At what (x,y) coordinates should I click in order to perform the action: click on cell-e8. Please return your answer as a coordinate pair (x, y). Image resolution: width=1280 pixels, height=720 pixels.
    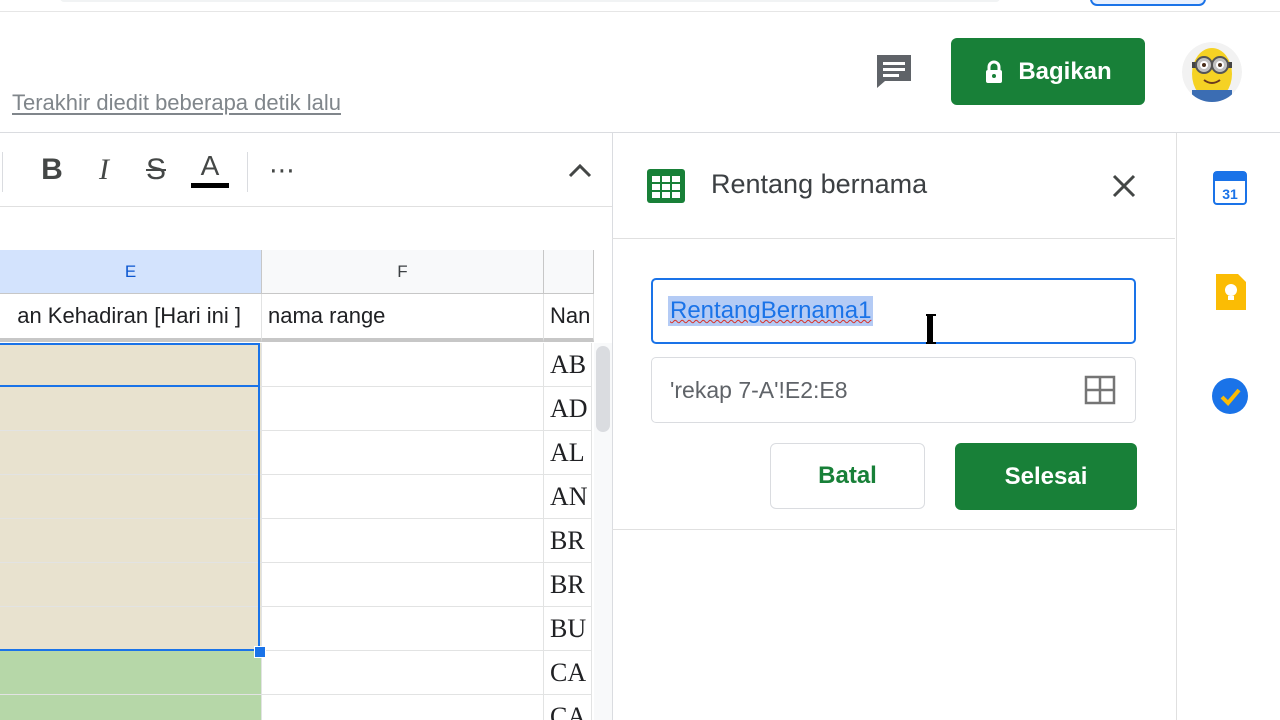
    Looking at the image, I should click on (131, 629).